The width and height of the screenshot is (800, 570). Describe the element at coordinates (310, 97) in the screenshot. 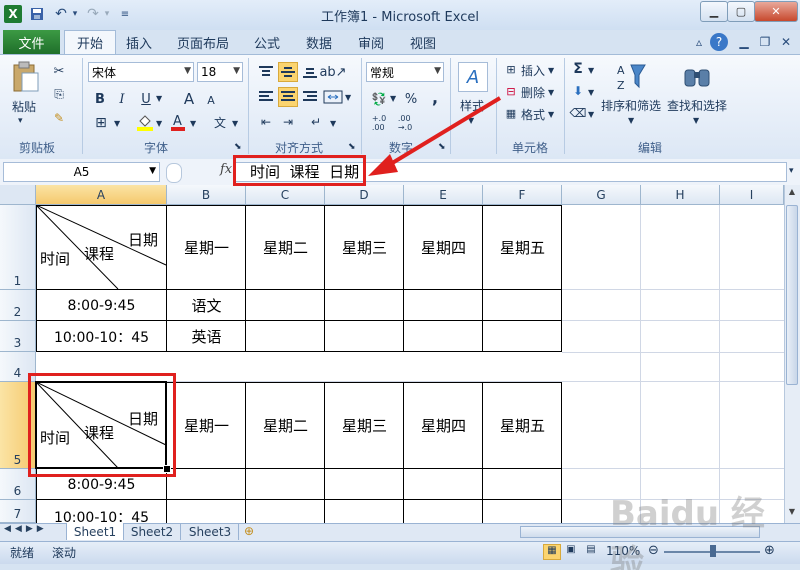

I see `align-right-icon` at that location.